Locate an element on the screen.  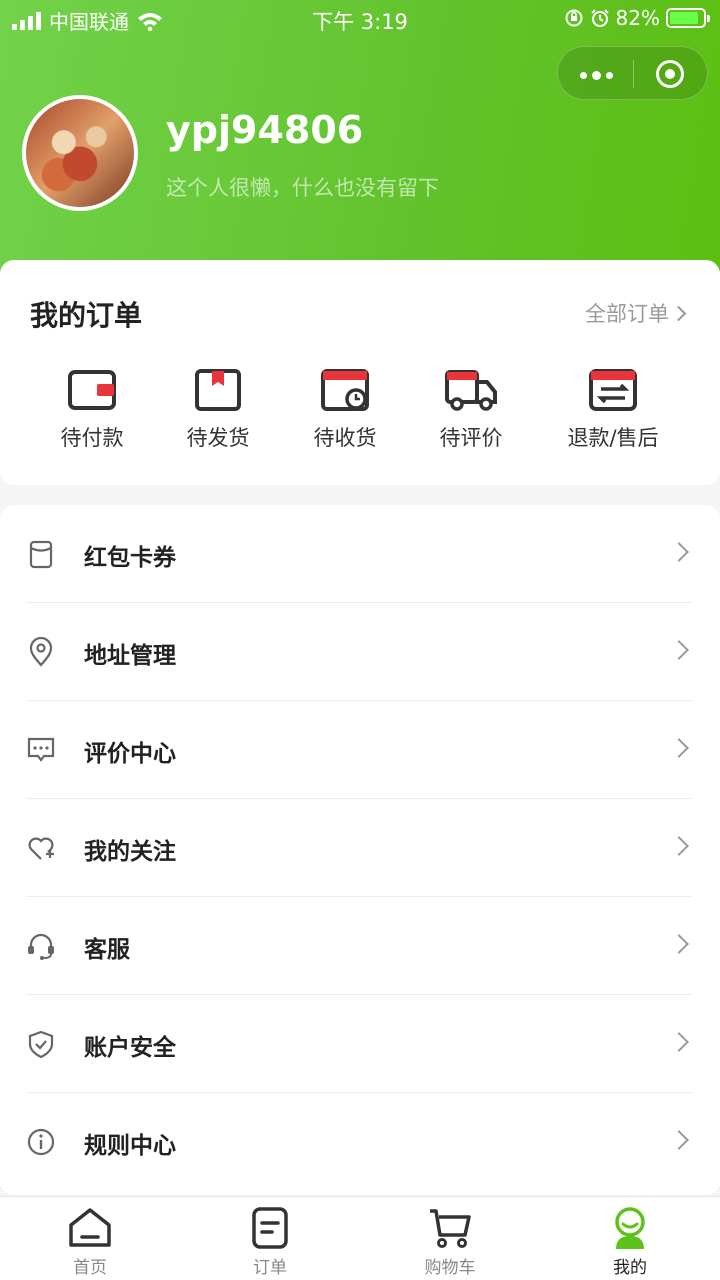
tab-label: 购物车 is located at coordinates (450, 1268).